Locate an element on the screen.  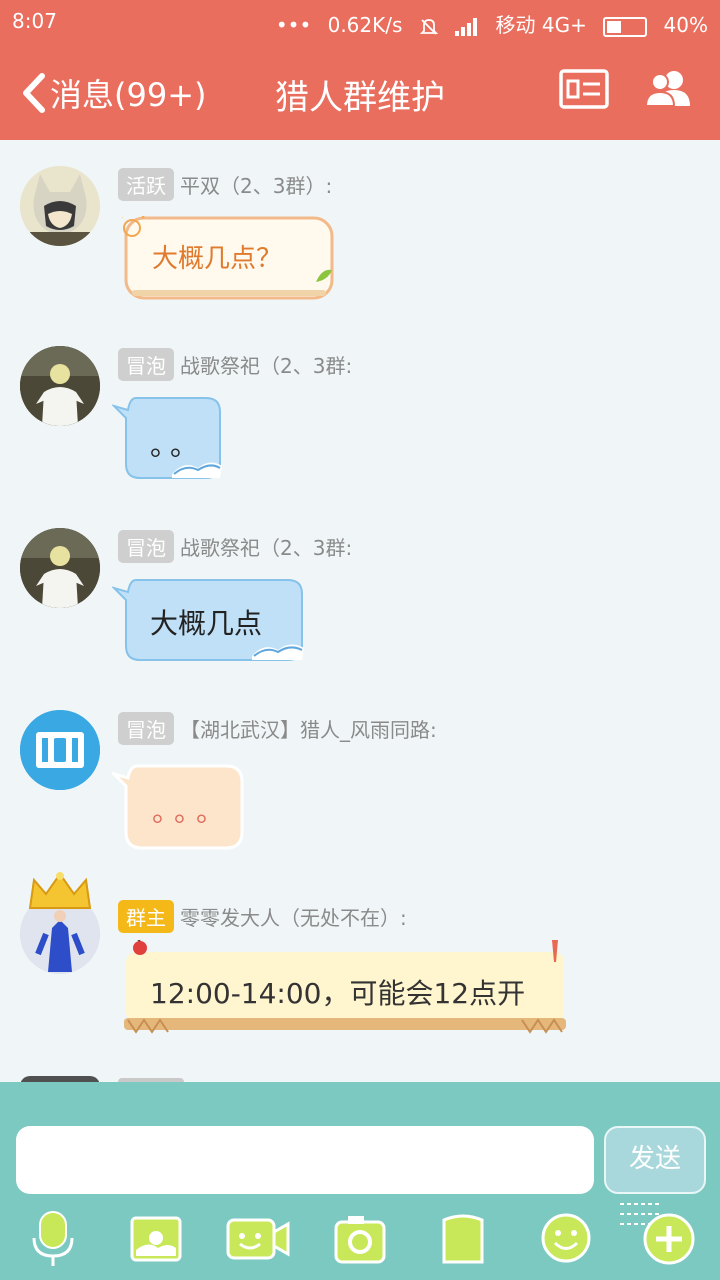
sender-name: 【湖北武汉】猎人_风雨同路: is located at coordinates (308, 730).